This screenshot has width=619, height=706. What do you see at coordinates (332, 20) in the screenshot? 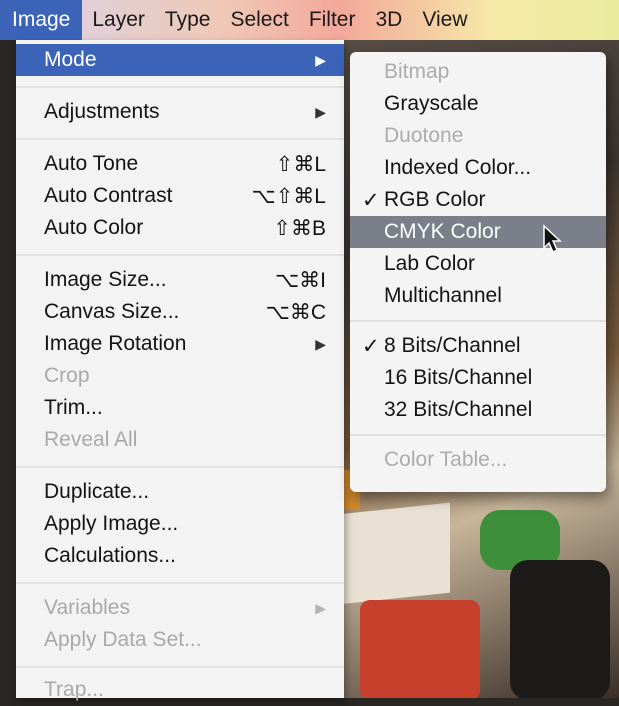
I see `menu-filter: Filter` at bounding box center [332, 20].